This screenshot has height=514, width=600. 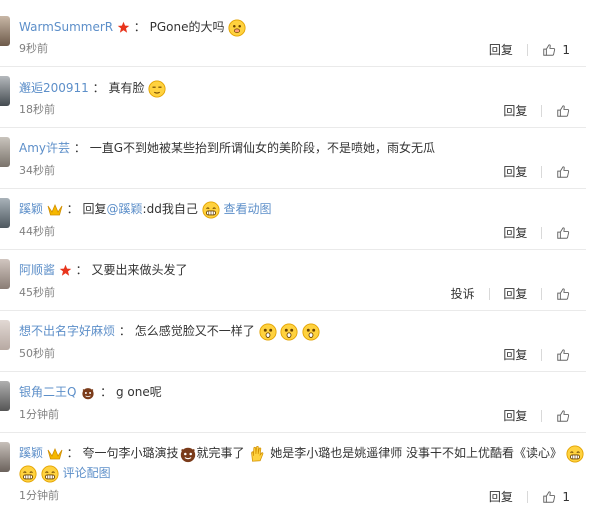 What do you see at coordinates (55, 210) in the screenshot?
I see `vip-crown-icon` at bounding box center [55, 210].